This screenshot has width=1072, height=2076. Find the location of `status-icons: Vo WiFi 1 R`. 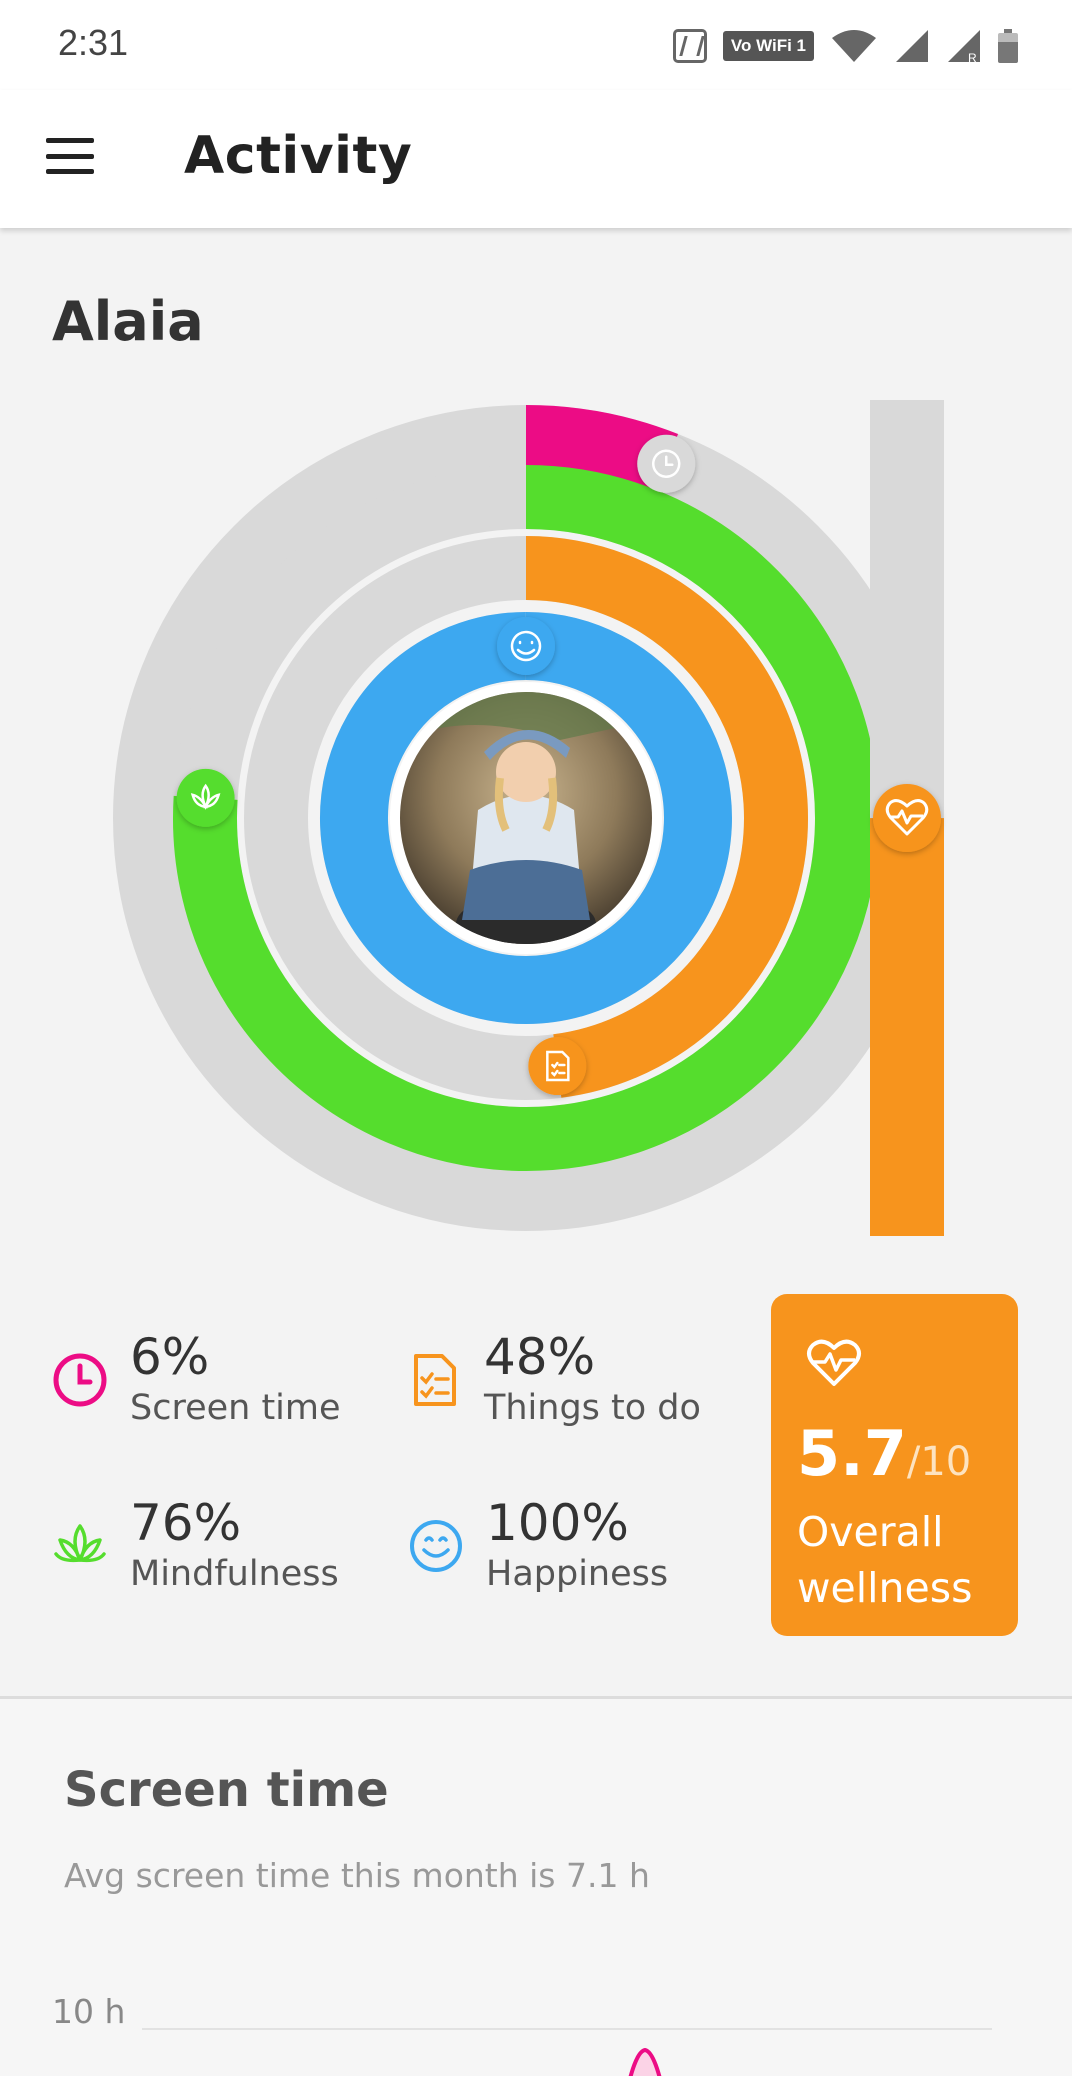

status-icons: Vo WiFi 1 R is located at coordinates (845, 46).